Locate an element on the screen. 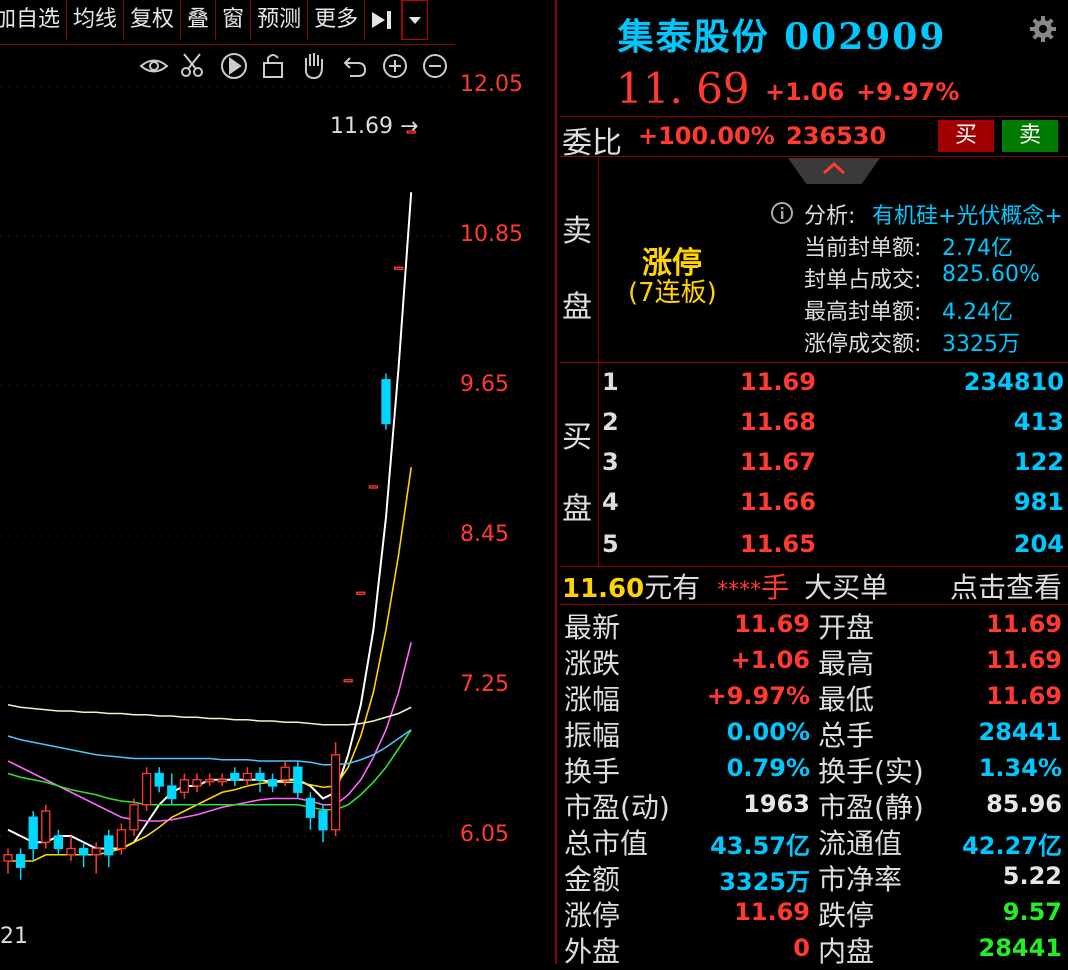  y-tick-label: 7.25 is located at coordinates (484, 684).